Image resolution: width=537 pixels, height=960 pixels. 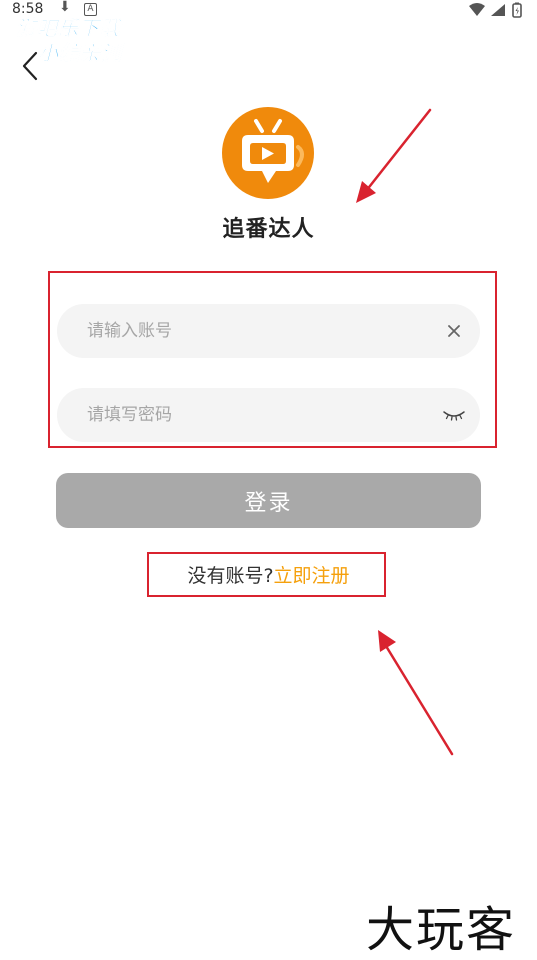 I want to click on password-field, so click(x=268, y=415).